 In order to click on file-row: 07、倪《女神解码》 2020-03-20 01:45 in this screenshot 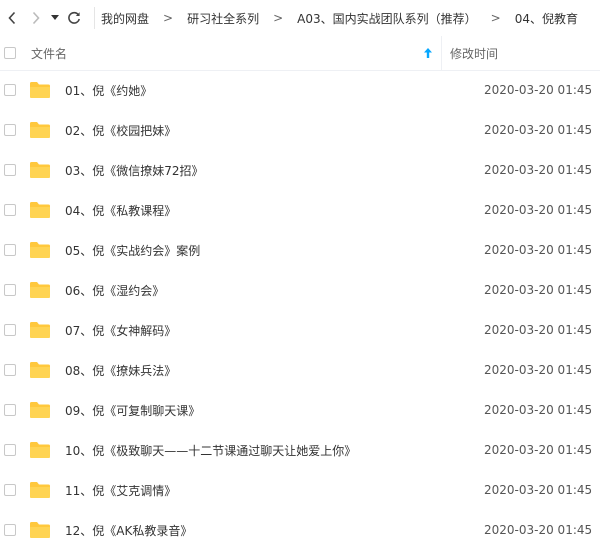, I will do `click(300, 330)`.